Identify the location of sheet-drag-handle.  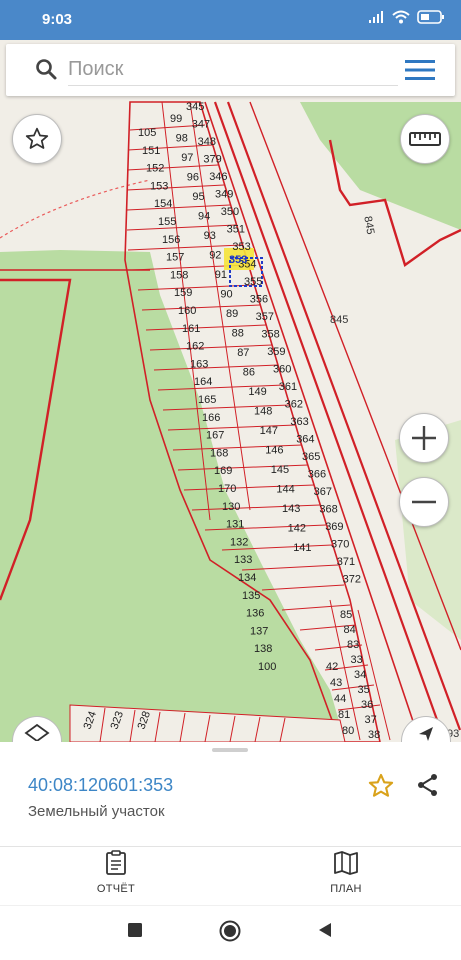
(230, 750).